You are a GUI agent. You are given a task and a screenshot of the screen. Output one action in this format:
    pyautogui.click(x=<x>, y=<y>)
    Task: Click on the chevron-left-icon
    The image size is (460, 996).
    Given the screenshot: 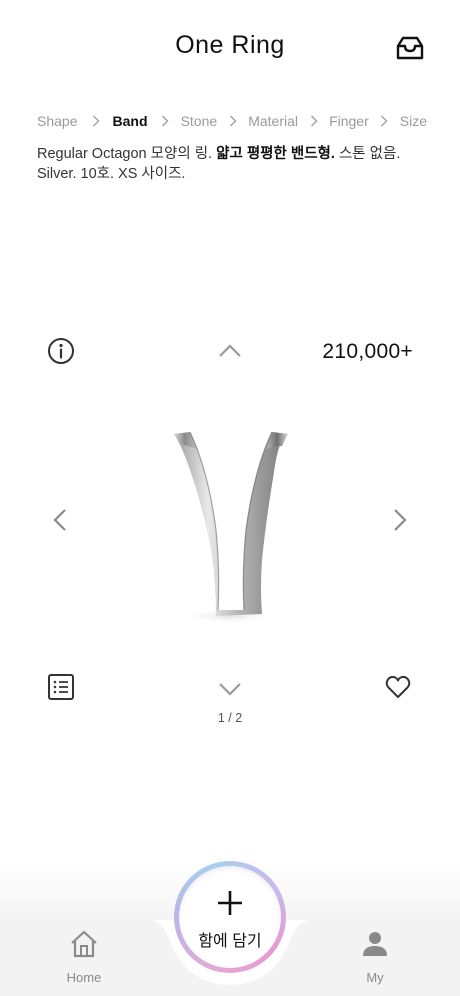 What is the action you would take?
    pyautogui.click(x=59, y=520)
    